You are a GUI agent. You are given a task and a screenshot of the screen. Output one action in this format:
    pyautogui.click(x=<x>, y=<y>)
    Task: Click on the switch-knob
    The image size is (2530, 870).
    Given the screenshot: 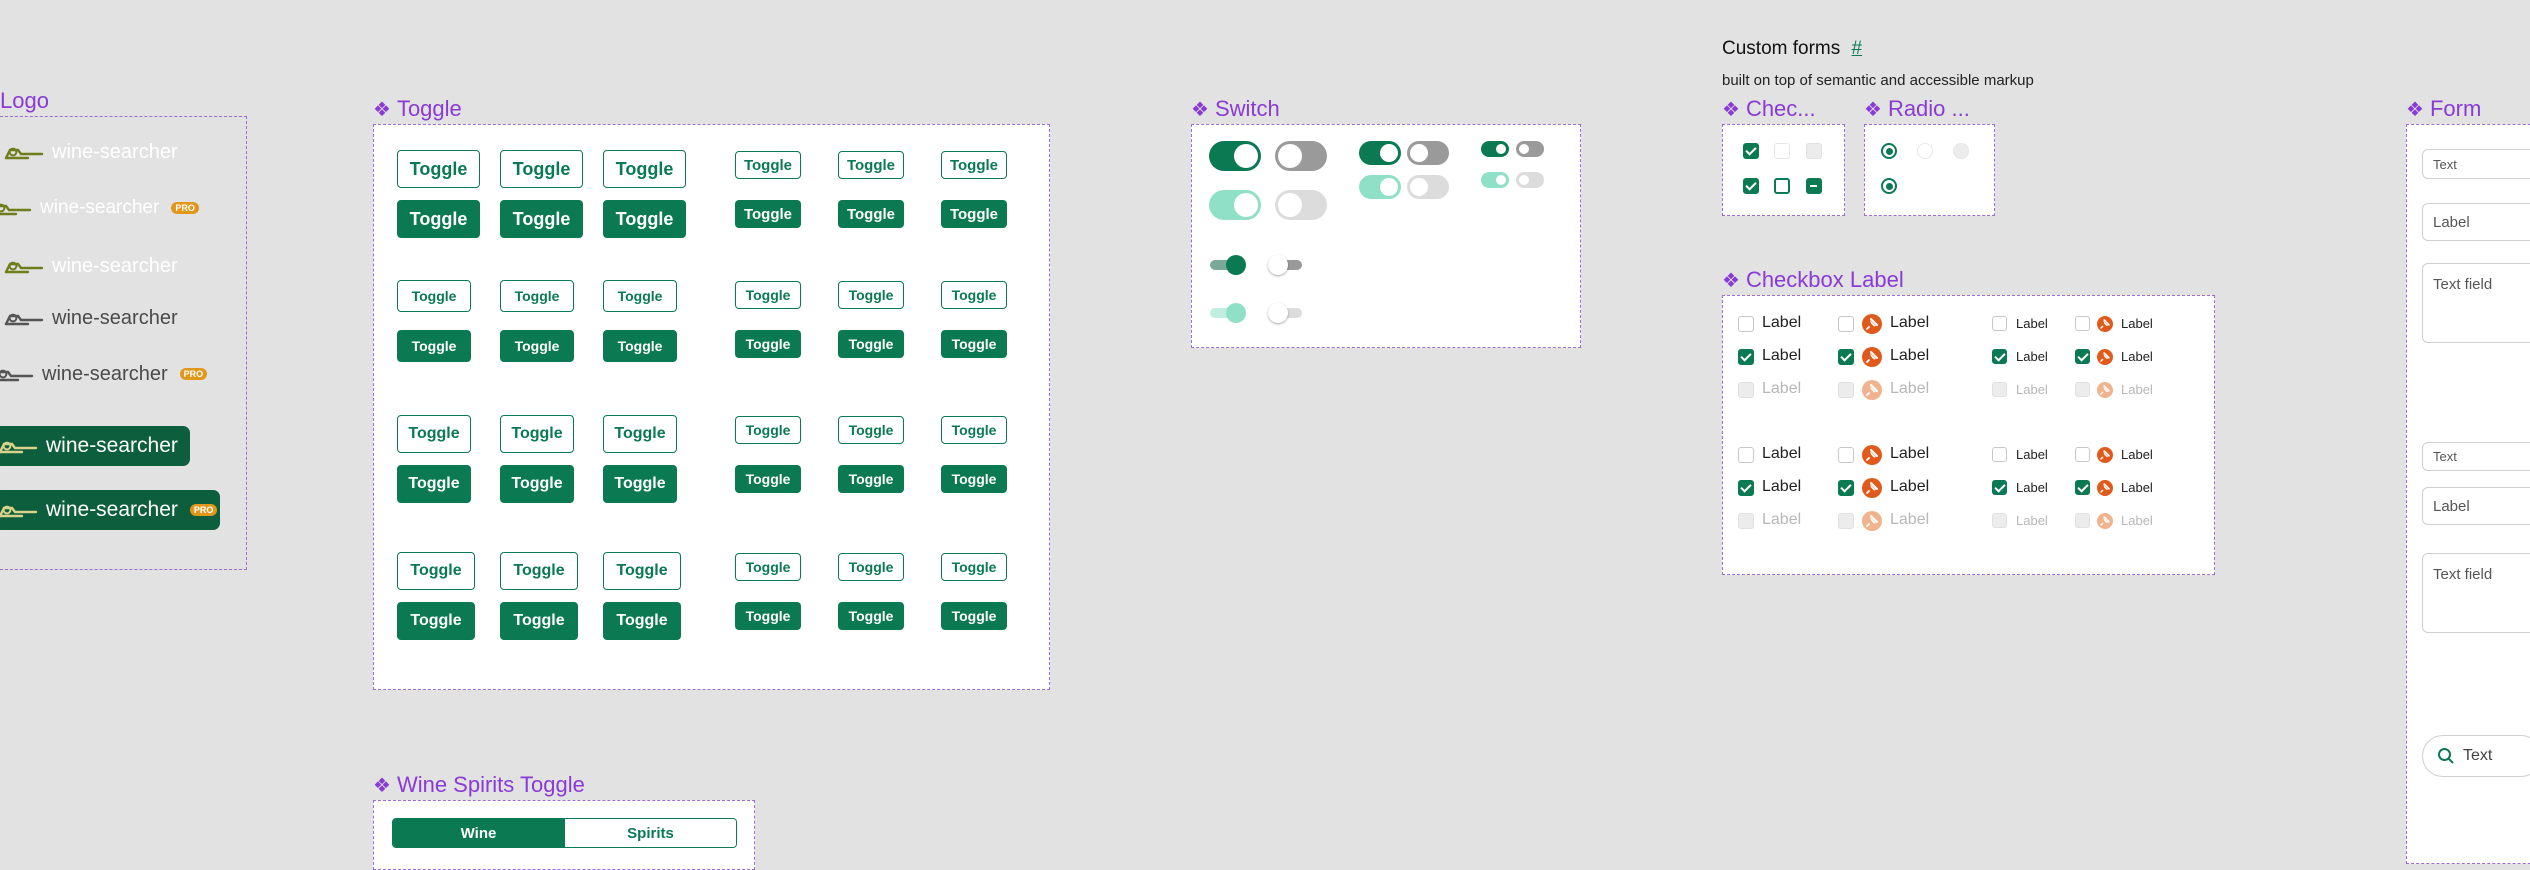 What is the action you would take?
    pyautogui.click(x=1419, y=153)
    